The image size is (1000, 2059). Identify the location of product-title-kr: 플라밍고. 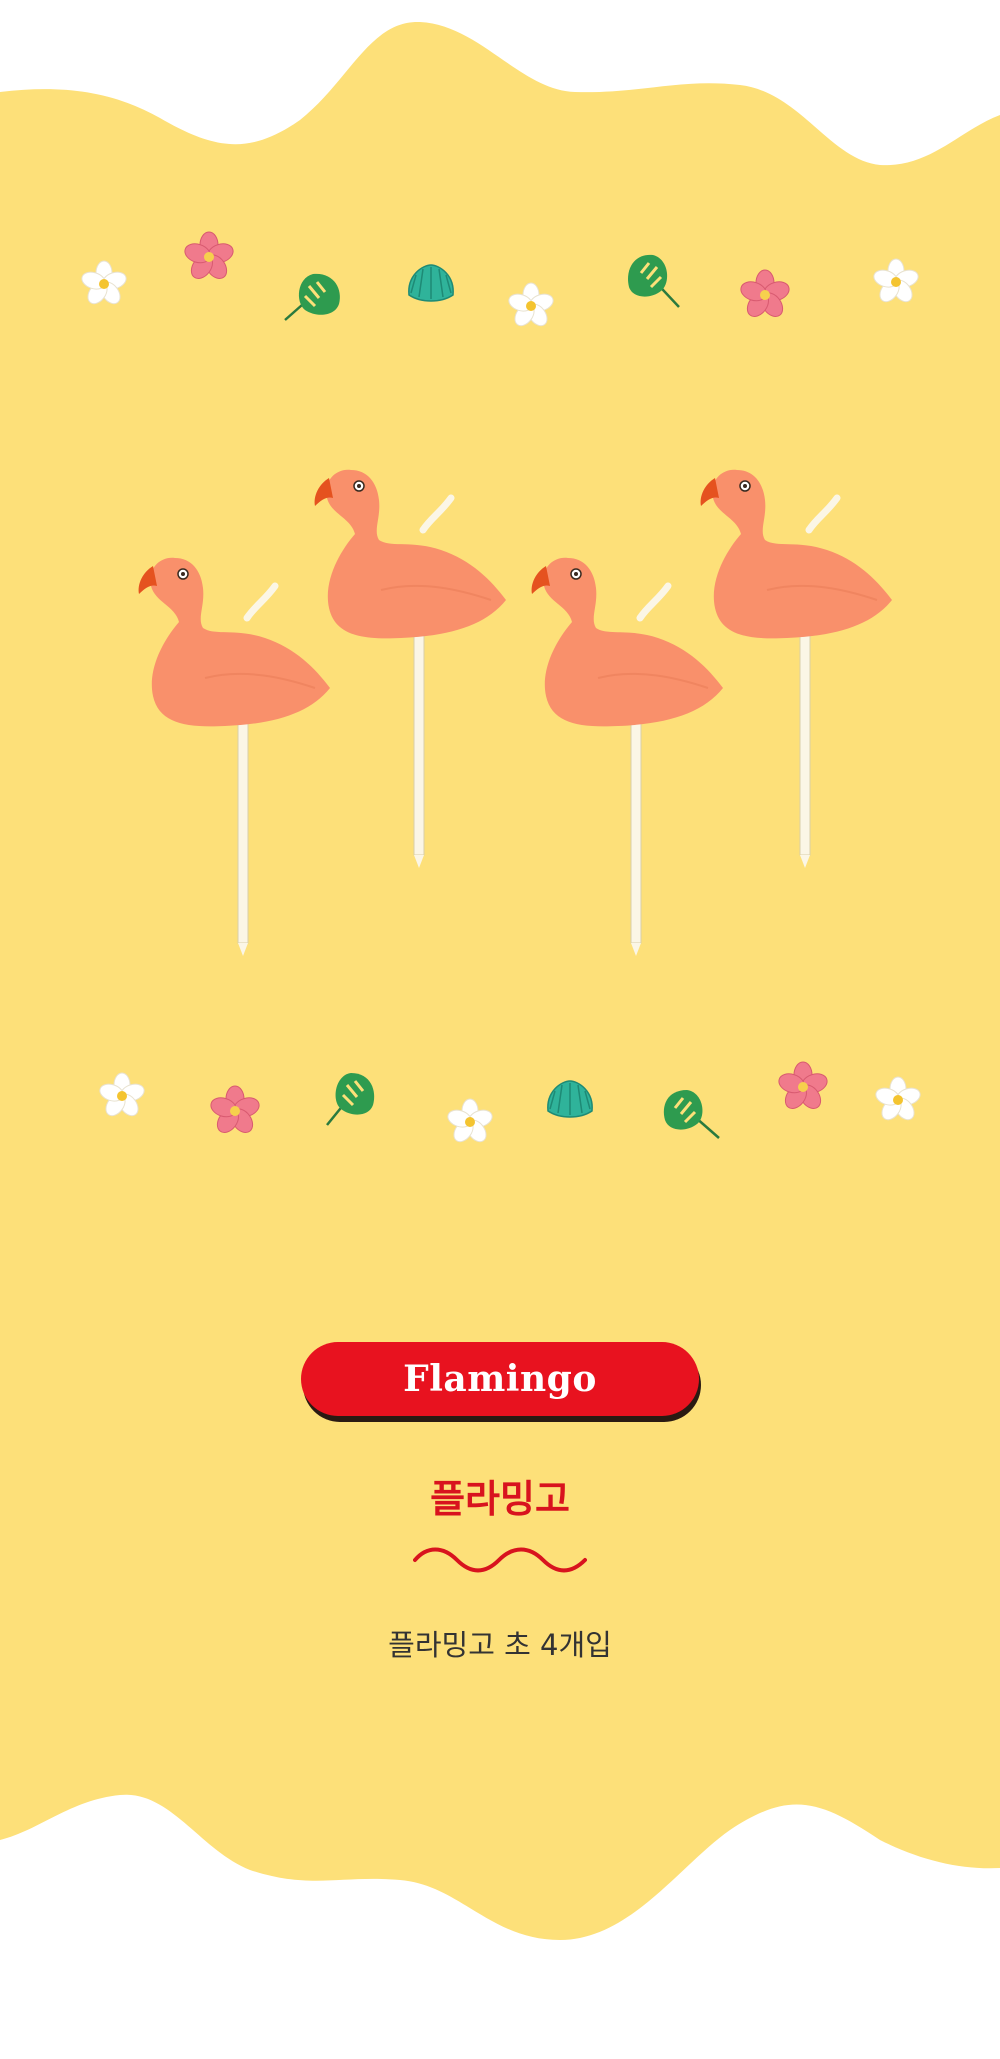
(500, 1499).